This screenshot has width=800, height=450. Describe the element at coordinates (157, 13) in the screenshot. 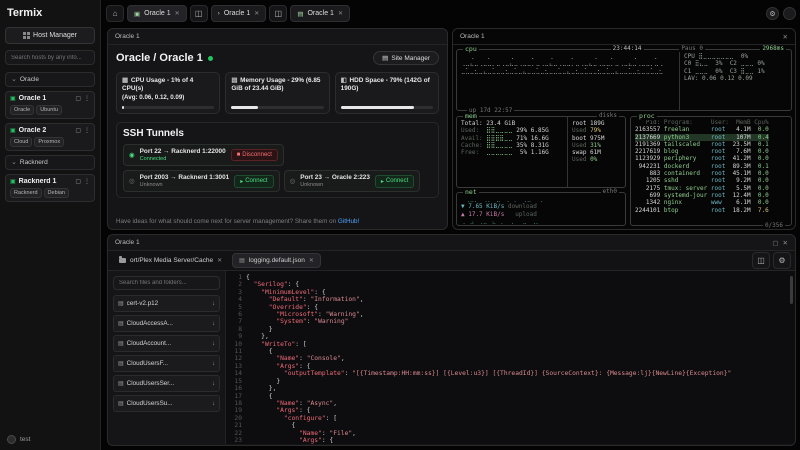

I see `tab-oracle-1-1: ▣ Oracle 1 ✕` at that location.